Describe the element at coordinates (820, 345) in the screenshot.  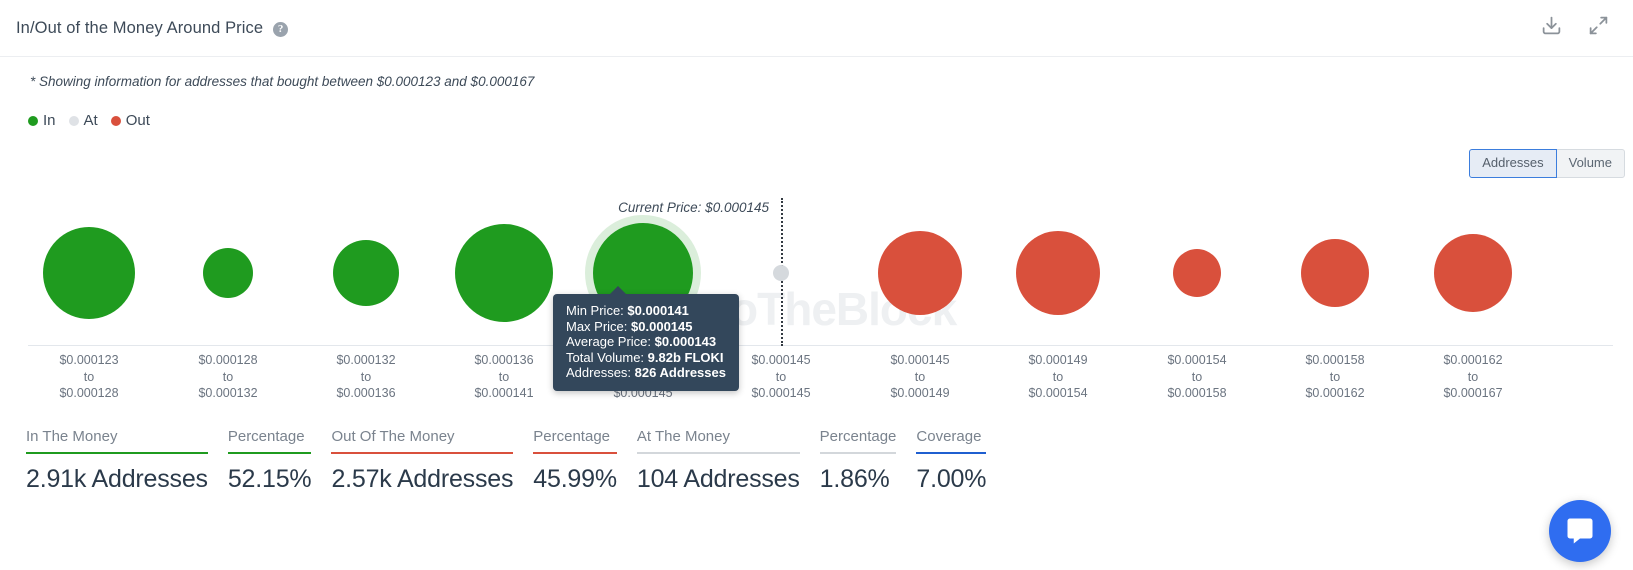
I see `x-axis-line` at that location.